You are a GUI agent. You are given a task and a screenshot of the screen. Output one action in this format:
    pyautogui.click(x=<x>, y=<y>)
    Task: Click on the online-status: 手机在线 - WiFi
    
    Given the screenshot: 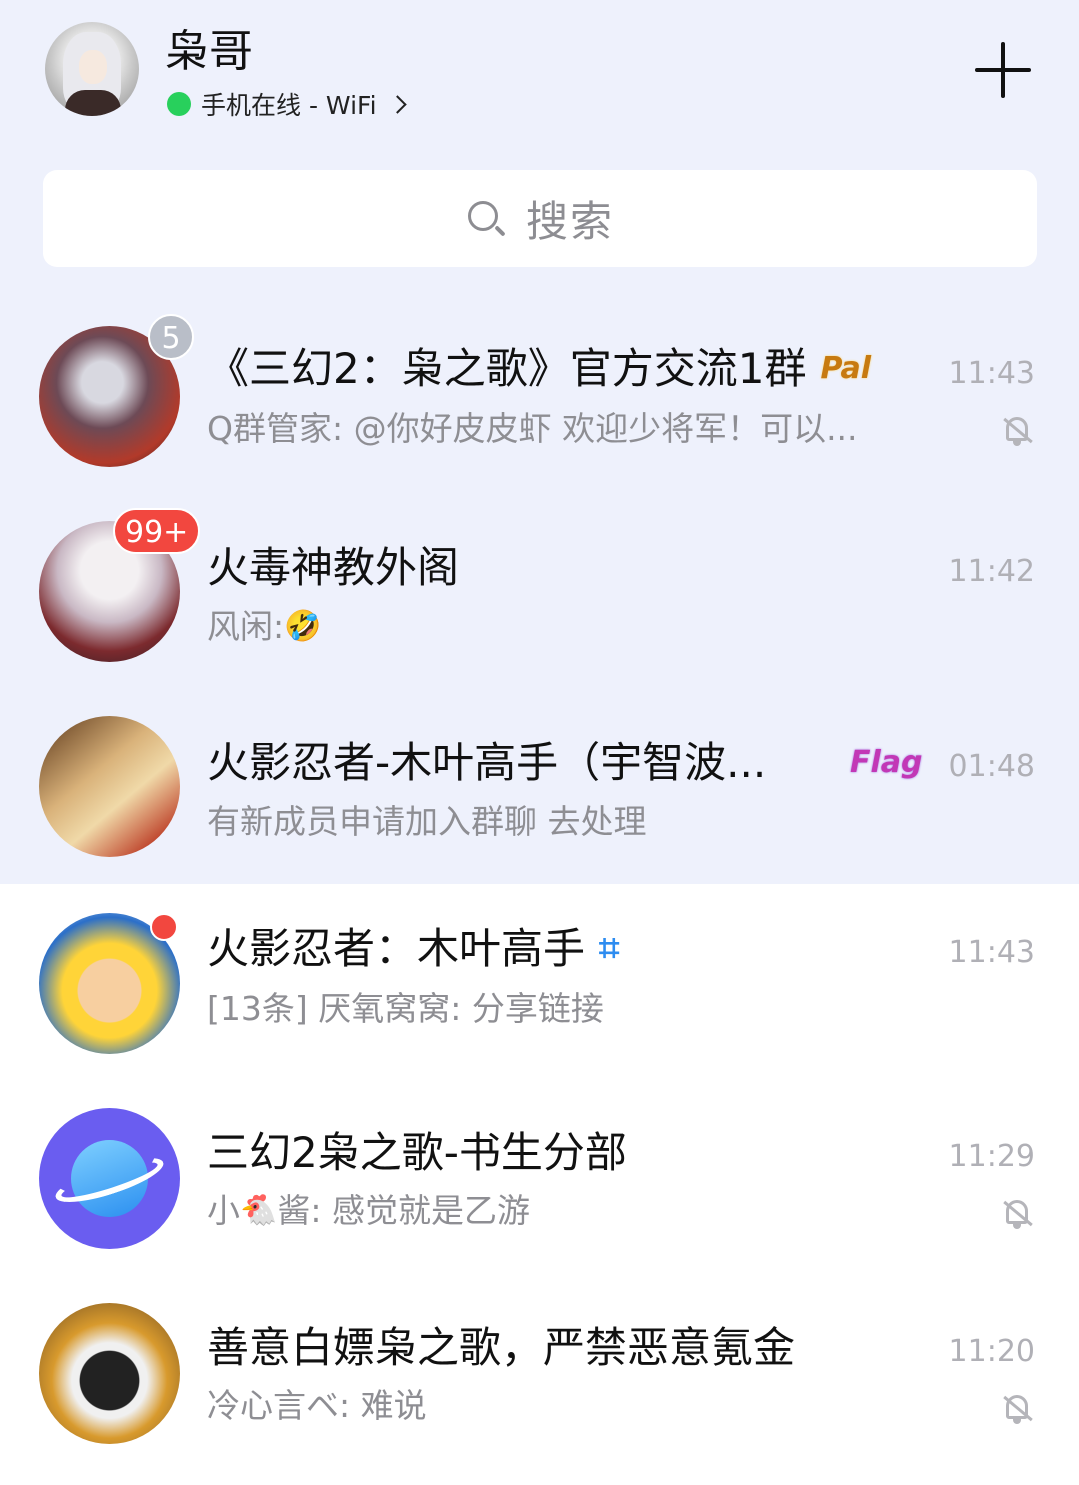 What is the action you would take?
    pyautogui.click(x=287, y=104)
    